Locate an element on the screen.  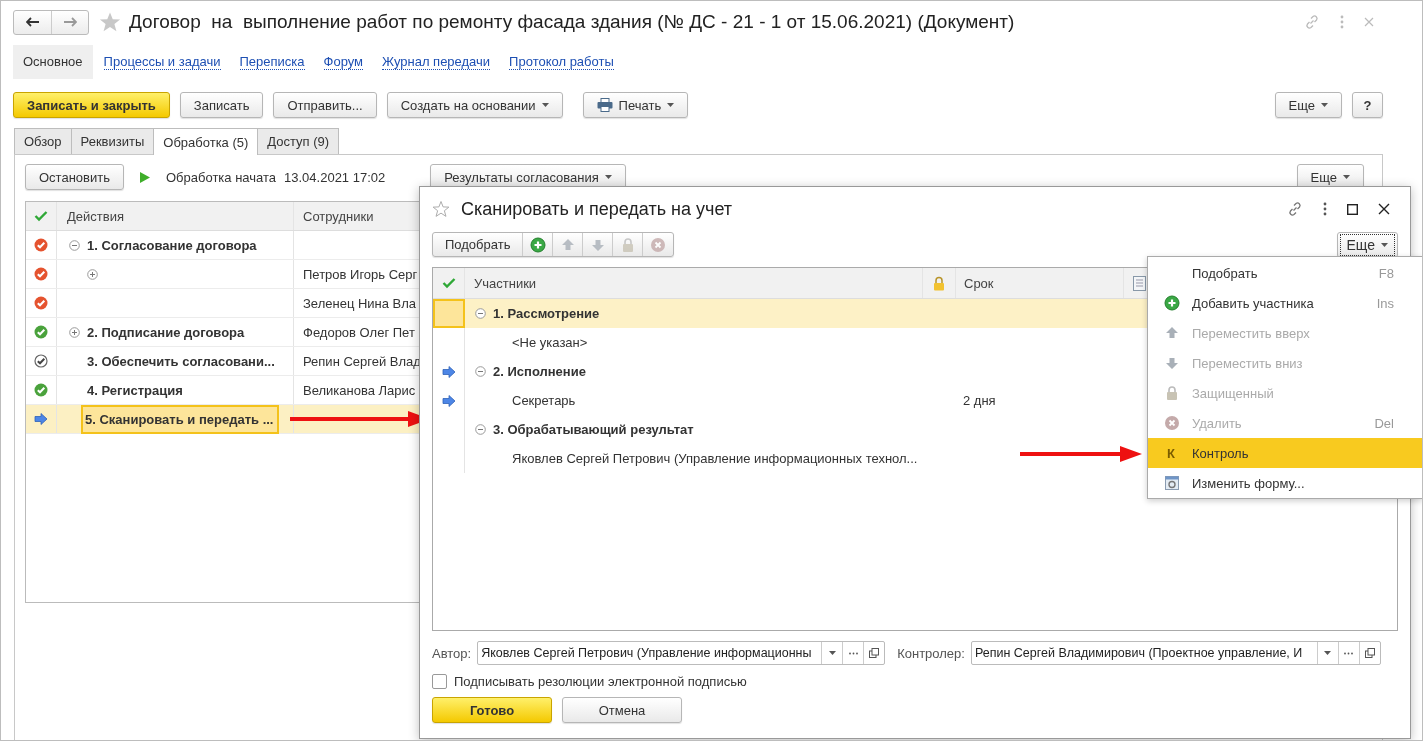
form-settings-icon is located at coordinates (1172, 483).